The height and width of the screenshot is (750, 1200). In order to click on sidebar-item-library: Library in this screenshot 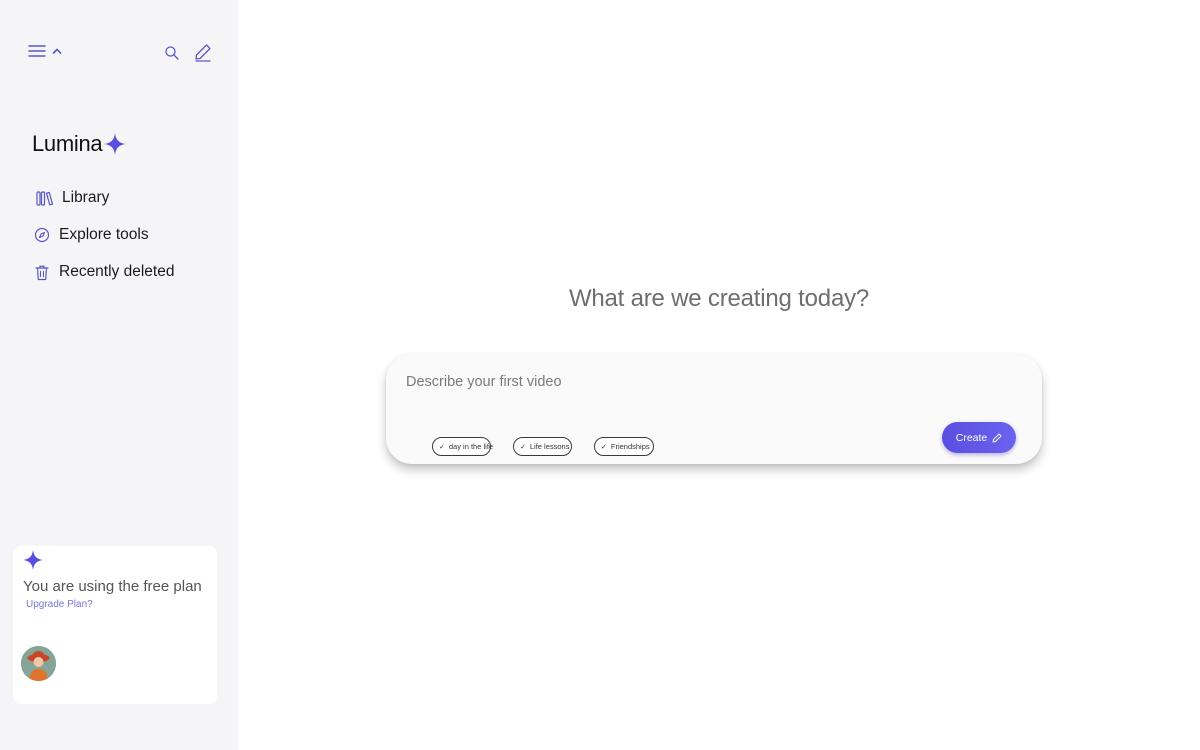, I will do `click(103, 198)`.